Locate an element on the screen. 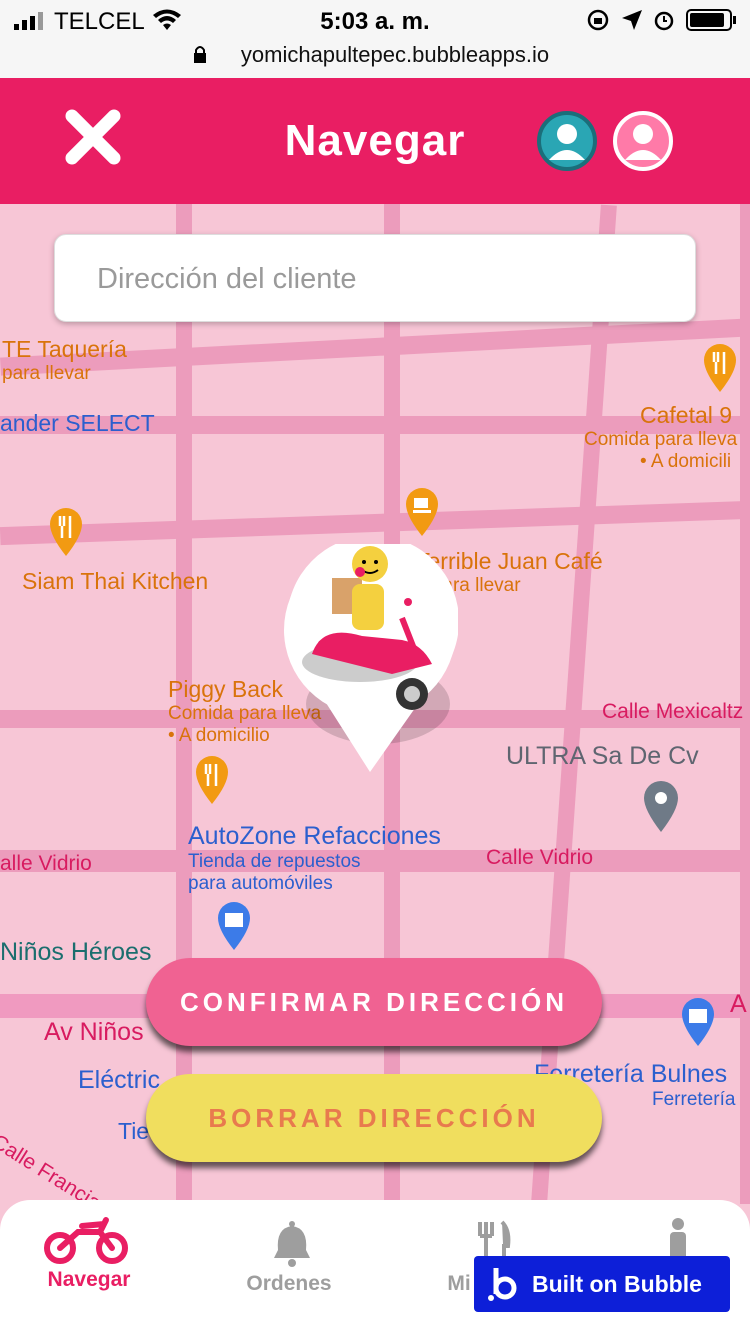 This screenshot has height=1334, width=750. poi-name: Cafetal 9 is located at coordinates (686, 415).